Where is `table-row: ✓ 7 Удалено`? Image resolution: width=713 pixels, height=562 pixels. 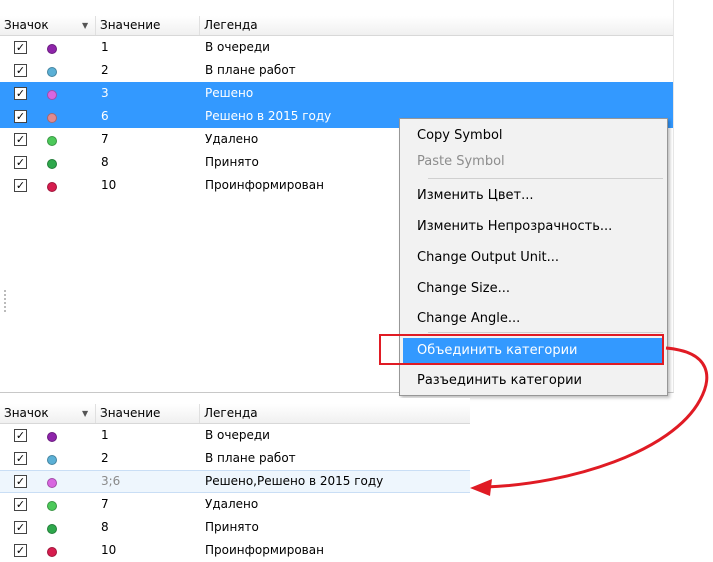
table-row: ✓ 7 Удалено is located at coordinates (235, 504).